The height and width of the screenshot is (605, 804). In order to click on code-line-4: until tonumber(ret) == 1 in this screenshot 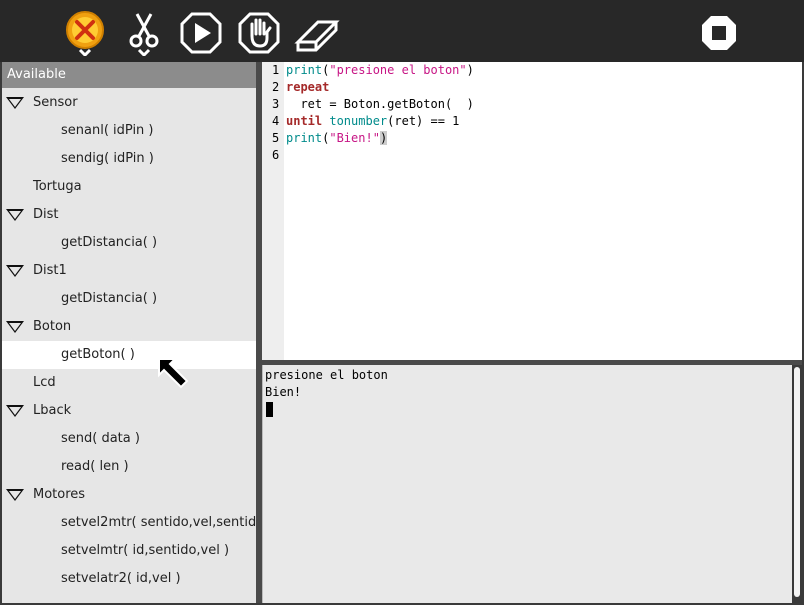, I will do `click(372, 121)`.